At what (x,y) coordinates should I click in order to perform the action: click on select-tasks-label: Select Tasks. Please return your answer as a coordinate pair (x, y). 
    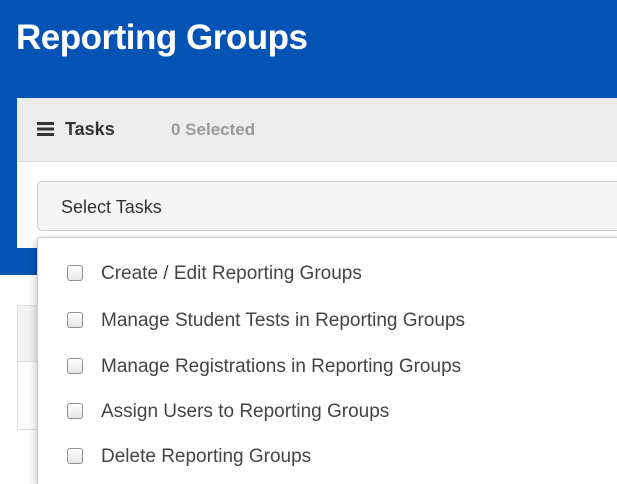
    Looking at the image, I should click on (111, 207).